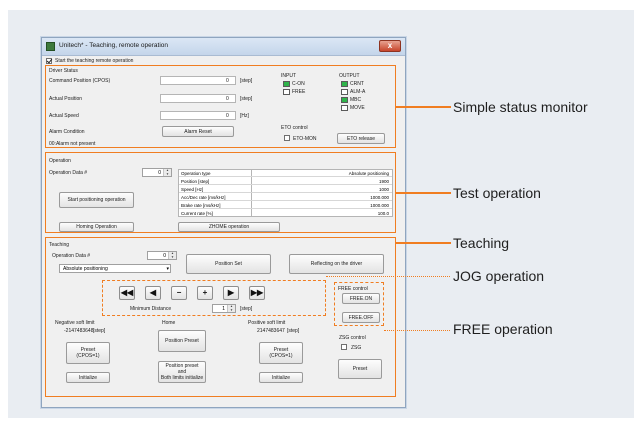  I want to click on output-label-move: MOVE, so click(357, 108).